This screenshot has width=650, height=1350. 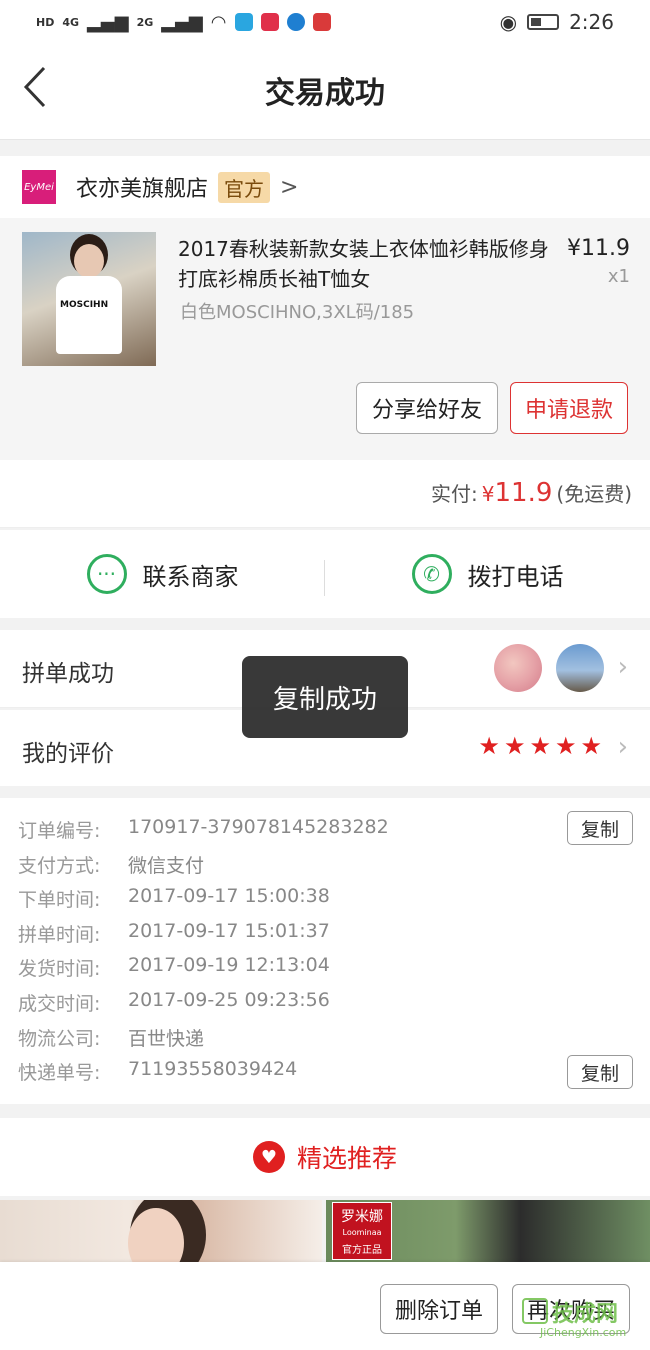 What do you see at coordinates (325, 697) in the screenshot?
I see `toast-message: 复制成功` at bounding box center [325, 697].